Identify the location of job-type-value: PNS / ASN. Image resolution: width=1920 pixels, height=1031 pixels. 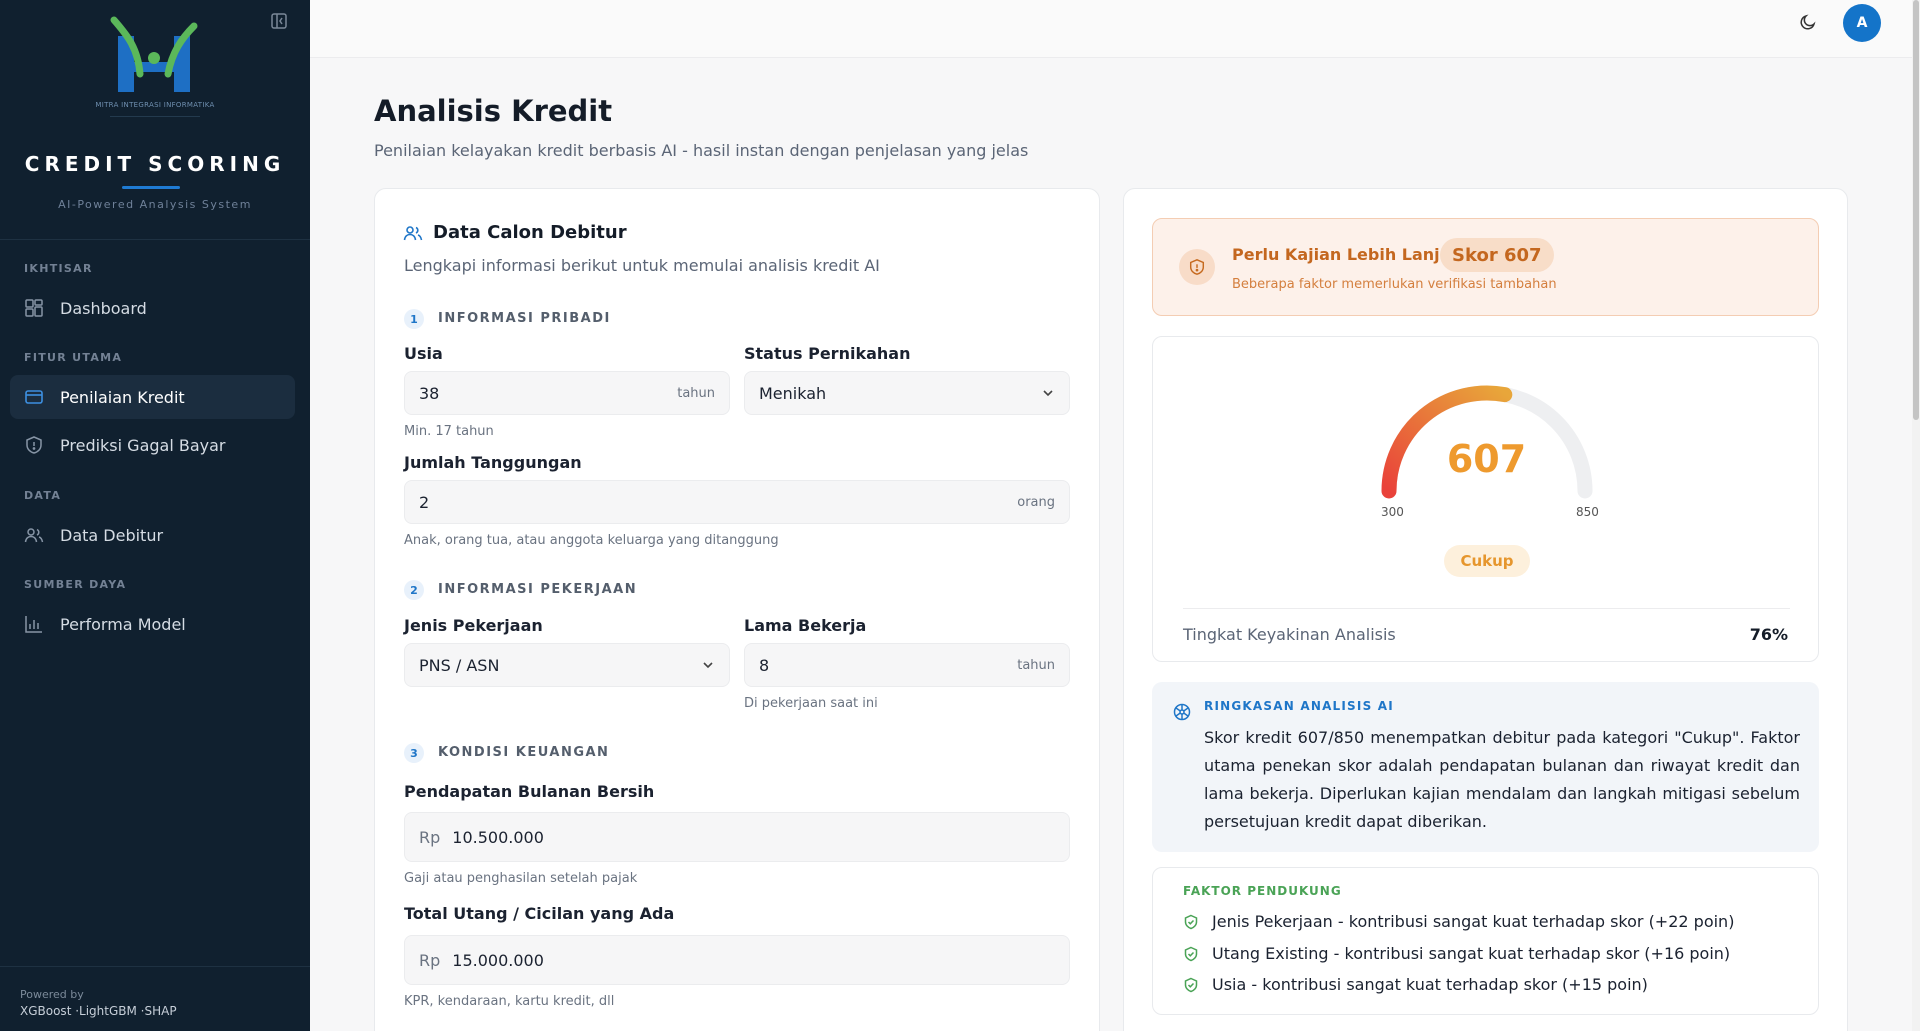
(459, 665).